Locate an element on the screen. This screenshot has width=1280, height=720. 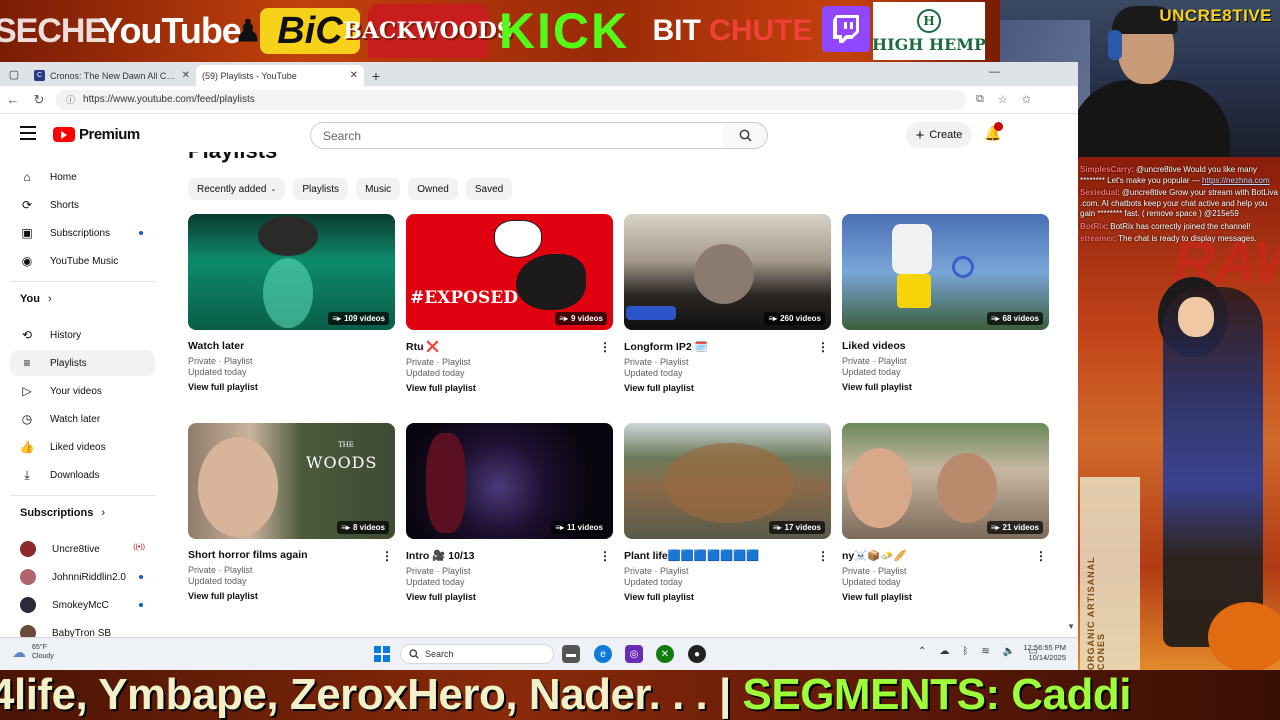
playlist-title: Short horror films again is located at coordinates (283, 555).